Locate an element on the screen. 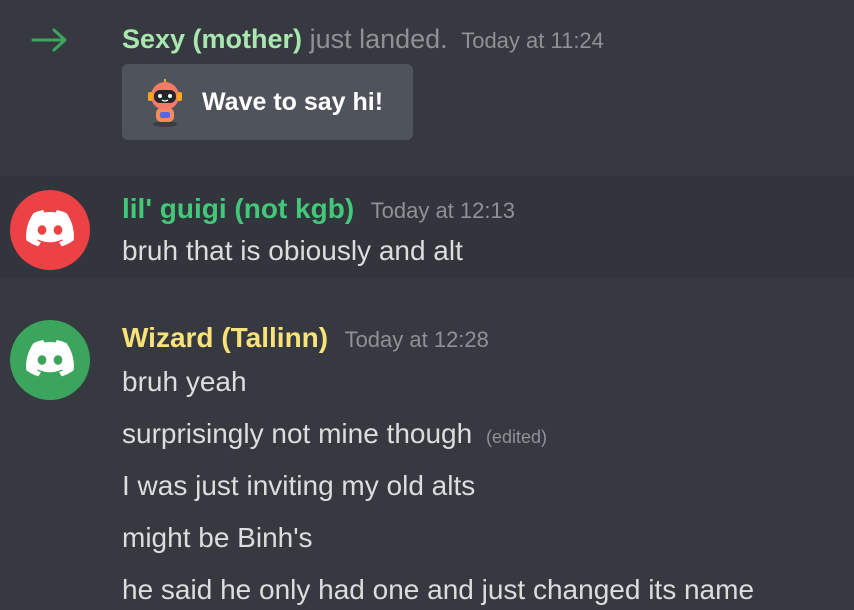  timestamp: Today at 12:13 is located at coordinates (442, 210).